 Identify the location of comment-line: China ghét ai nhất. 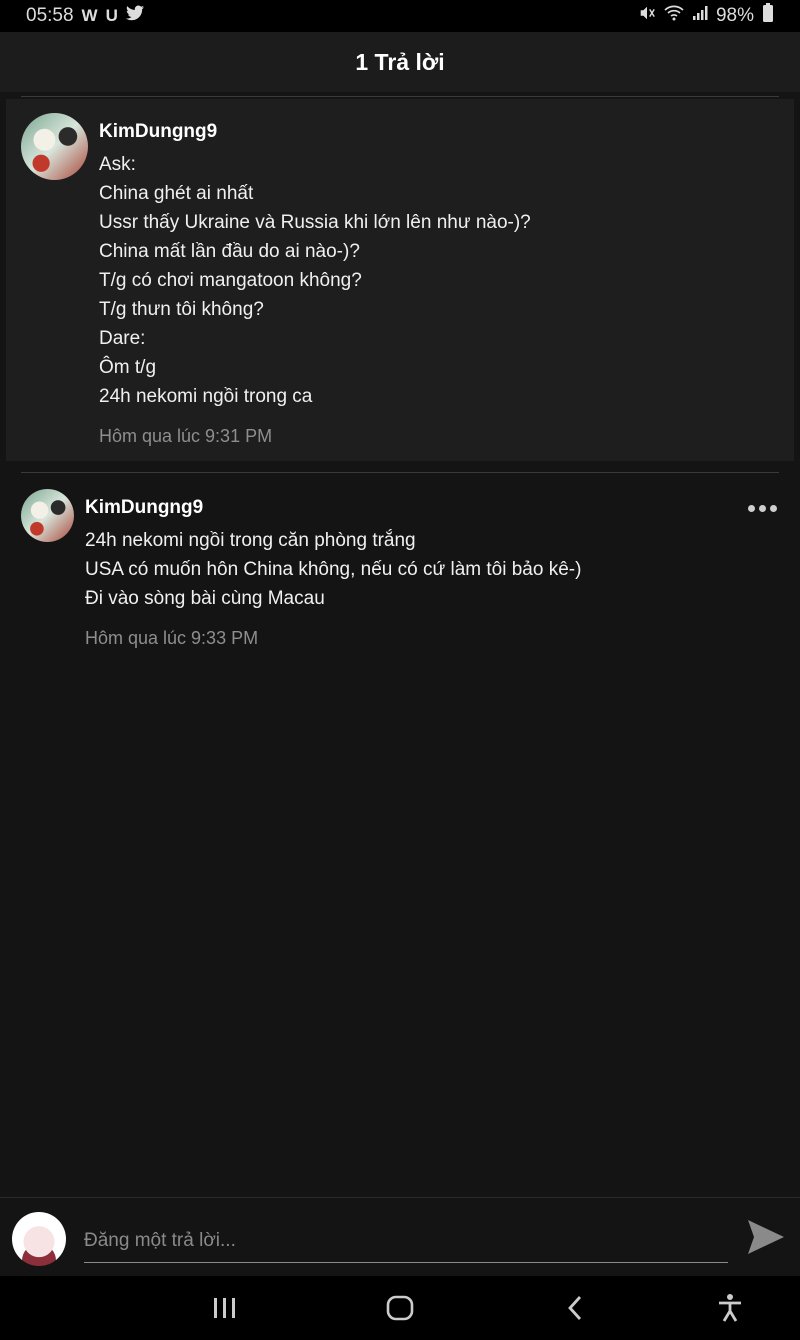
(176, 193).